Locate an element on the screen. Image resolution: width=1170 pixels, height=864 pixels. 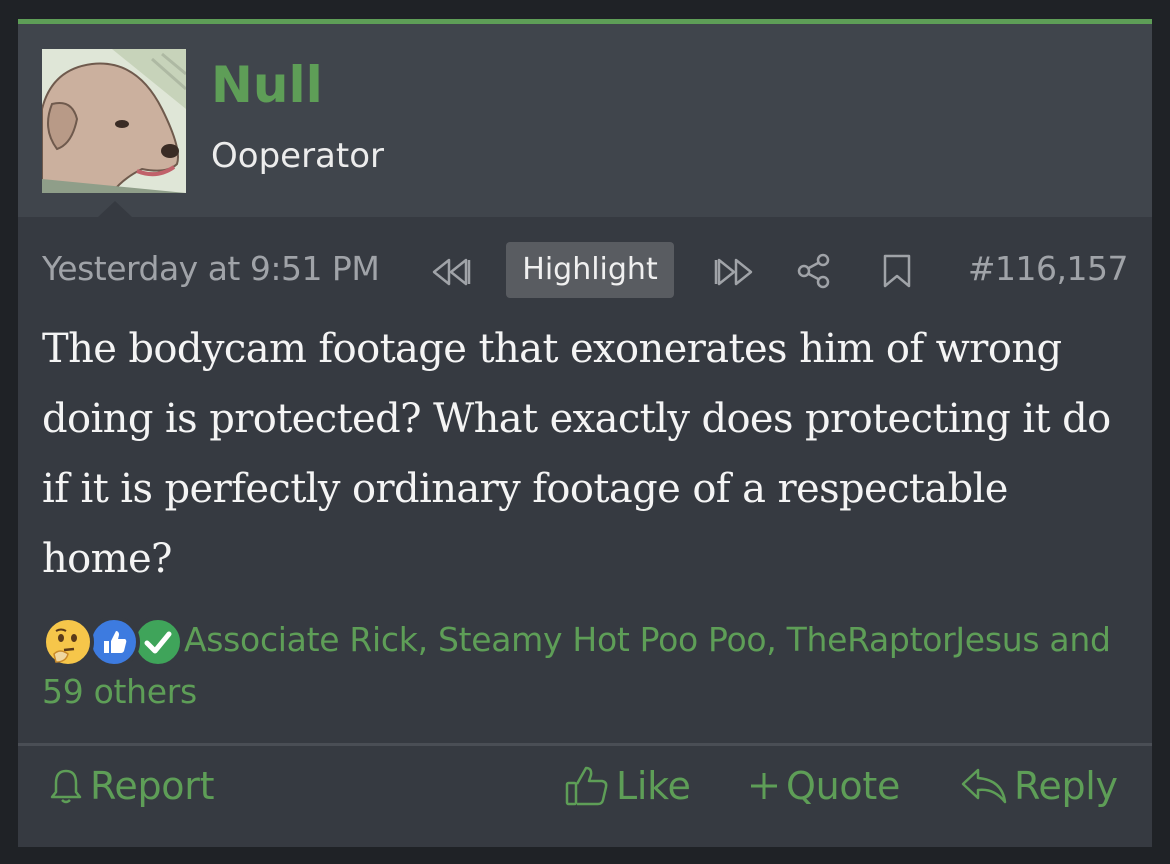
quote-label: Quote is located at coordinates (843, 786).